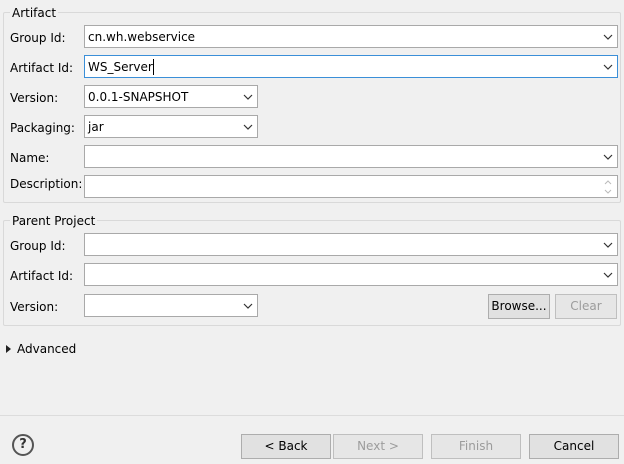 The image size is (624, 464). Describe the element at coordinates (46, 184) in the screenshot. I see `description-label: Description:` at that location.